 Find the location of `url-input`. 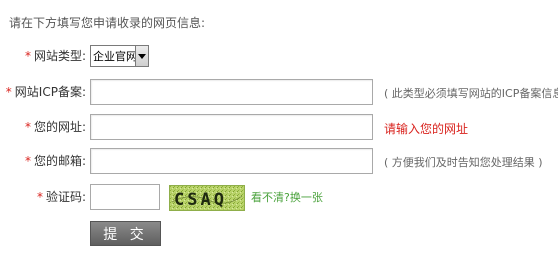

url-input is located at coordinates (231, 127).